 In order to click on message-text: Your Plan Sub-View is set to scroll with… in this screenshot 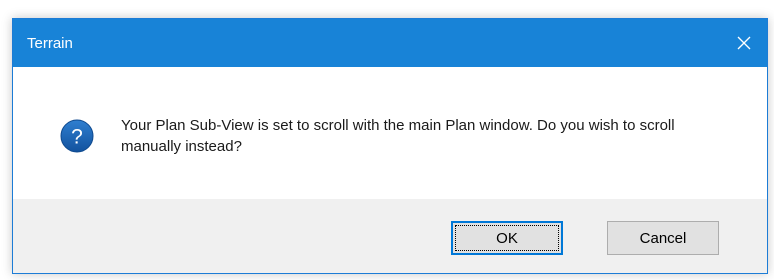, I will do `click(398, 136)`.